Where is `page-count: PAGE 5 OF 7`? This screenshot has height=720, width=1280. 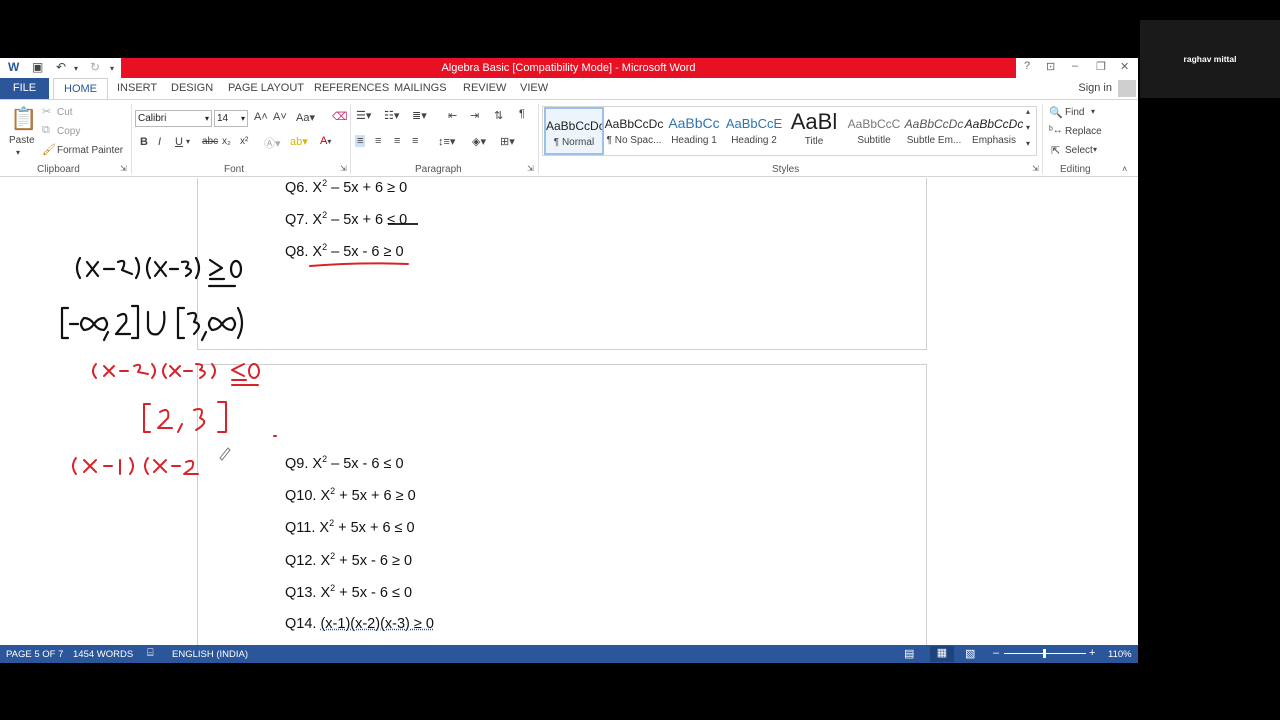 page-count: PAGE 5 OF 7 is located at coordinates (34, 654).